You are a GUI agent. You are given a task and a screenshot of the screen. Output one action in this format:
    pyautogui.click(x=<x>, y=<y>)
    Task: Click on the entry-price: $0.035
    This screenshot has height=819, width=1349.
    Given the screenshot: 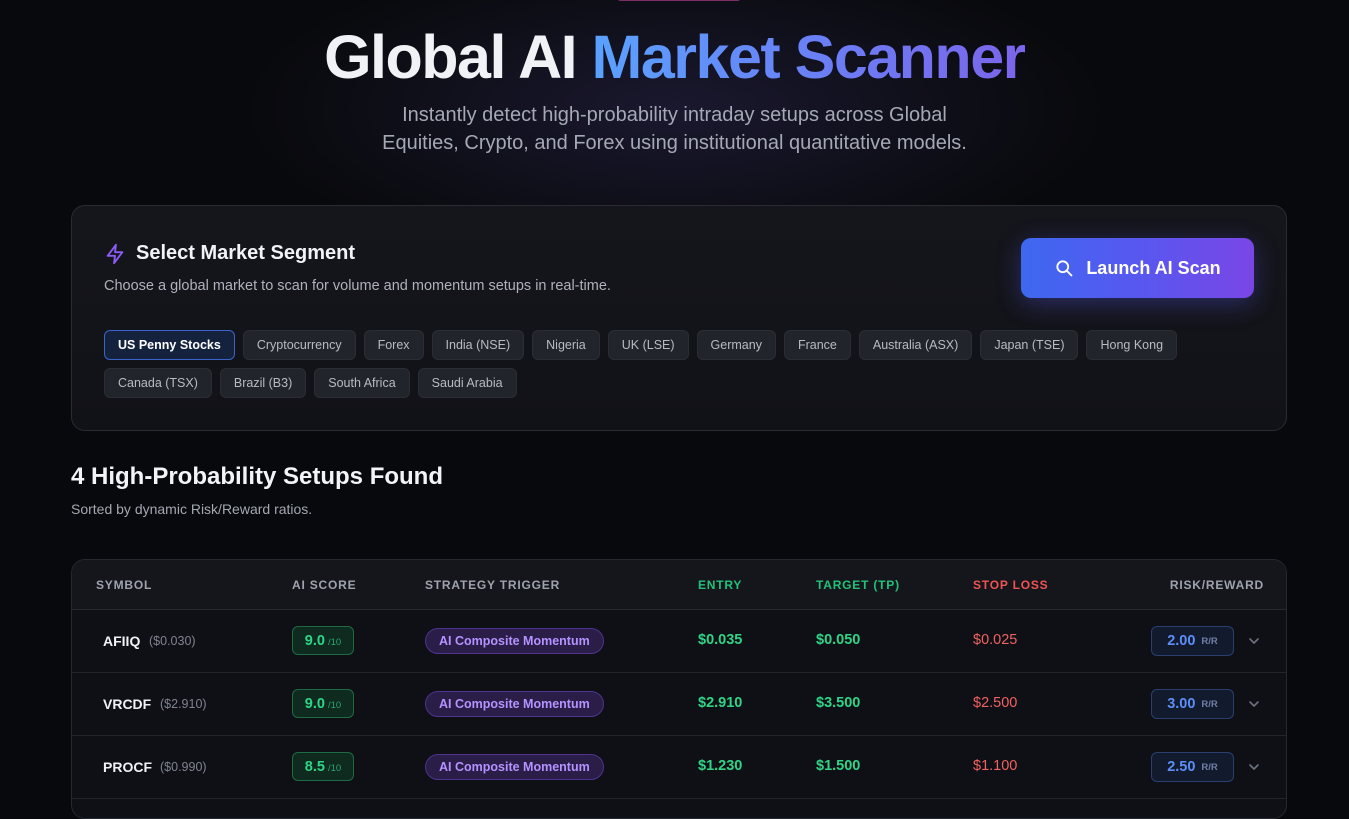 What is the action you would take?
    pyautogui.click(x=720, y=640)
    